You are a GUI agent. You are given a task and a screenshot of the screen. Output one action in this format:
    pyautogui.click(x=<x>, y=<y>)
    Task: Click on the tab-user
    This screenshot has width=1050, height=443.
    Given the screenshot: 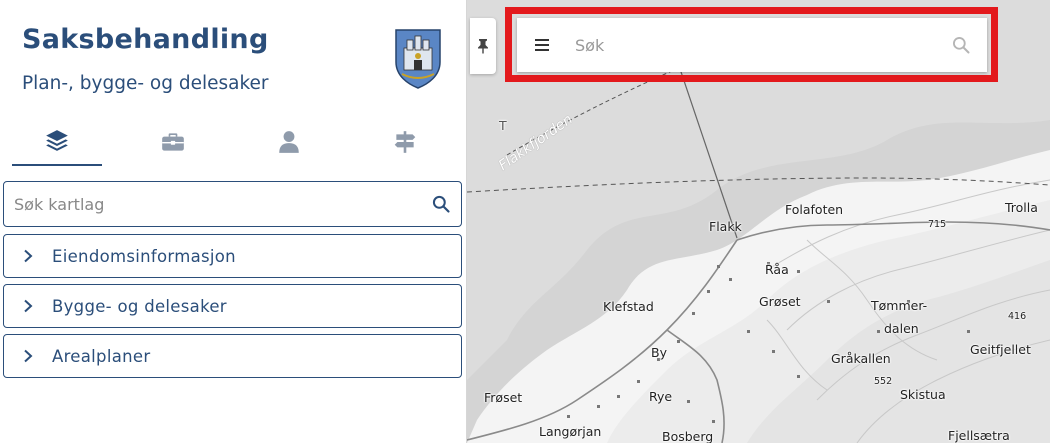 What is the action you would take?
    pyautogui.click(x=289, y=142)
    